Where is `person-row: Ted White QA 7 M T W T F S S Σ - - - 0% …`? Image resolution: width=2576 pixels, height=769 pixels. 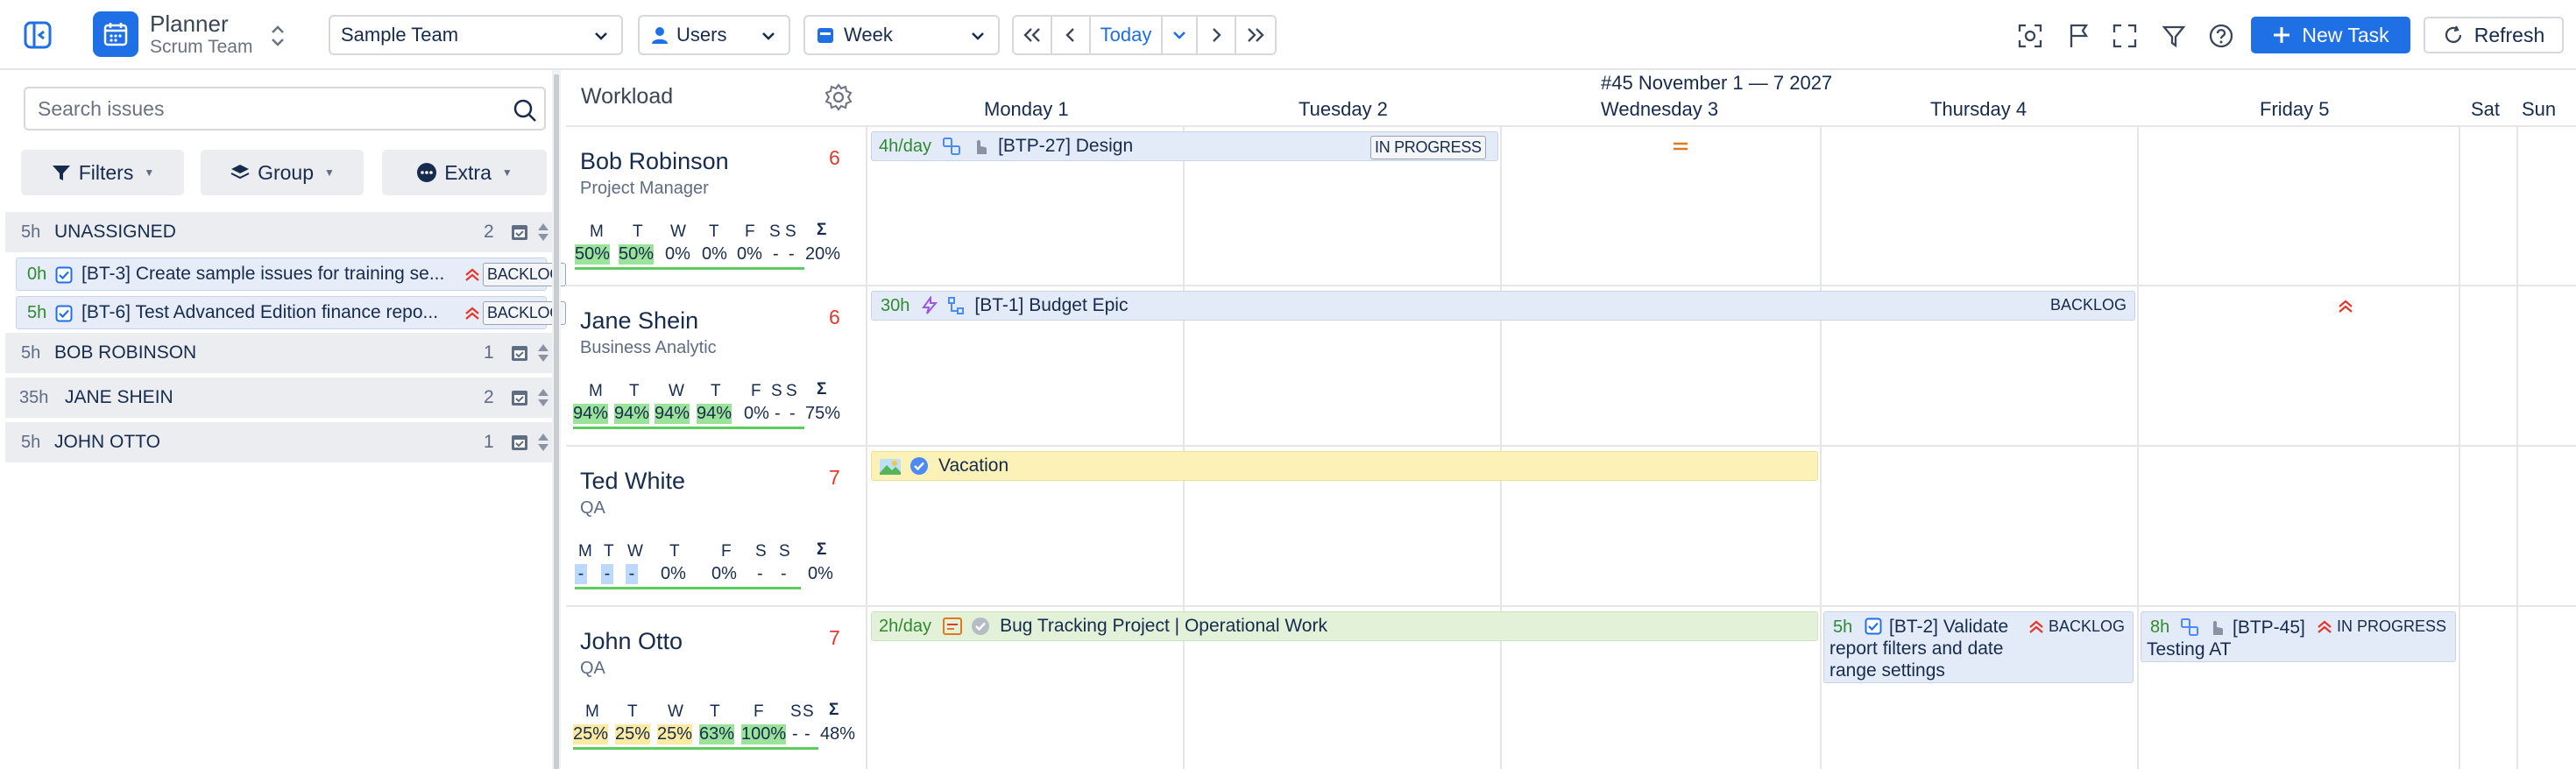
person-row: Ted White QA 7 M T W T F S S Σ - - - 0% … is located at coordinates (716, 525).